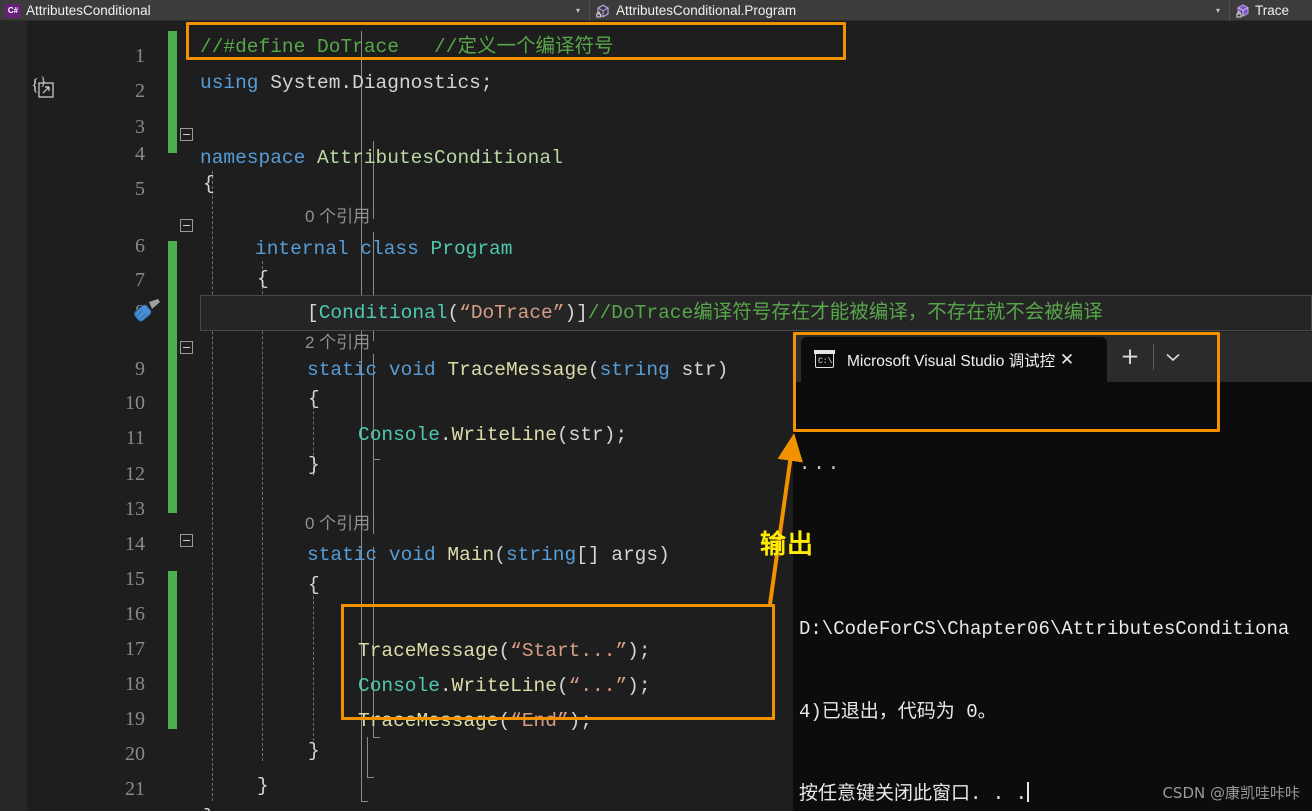  I want to click on breadcrumb-member-dropdown: Trace, so click(1271, 10).